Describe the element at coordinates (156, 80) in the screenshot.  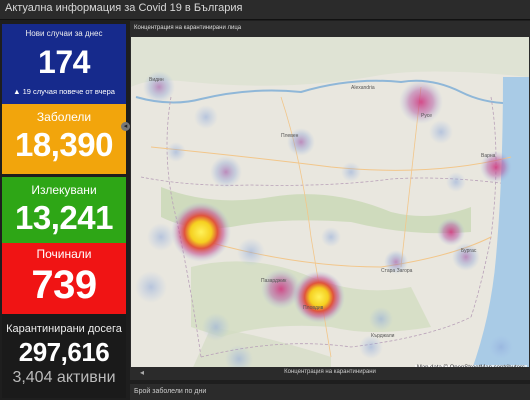
I see `city-label: Видин` at that location.